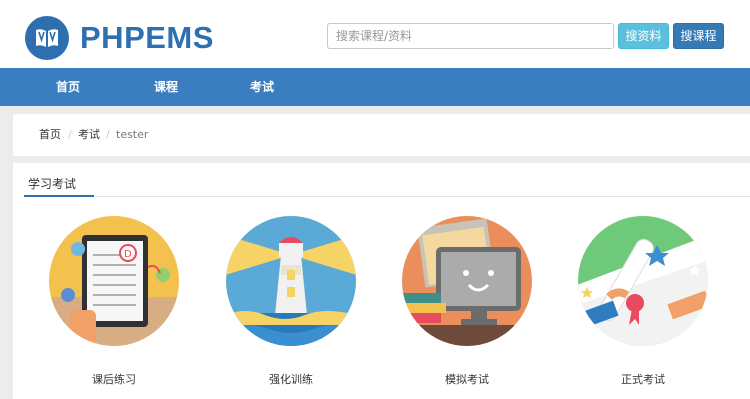 The image size is (750, 399). Describe the element at coordinates (387, 196) in the screenshot. I see `panel-divider` at that location.